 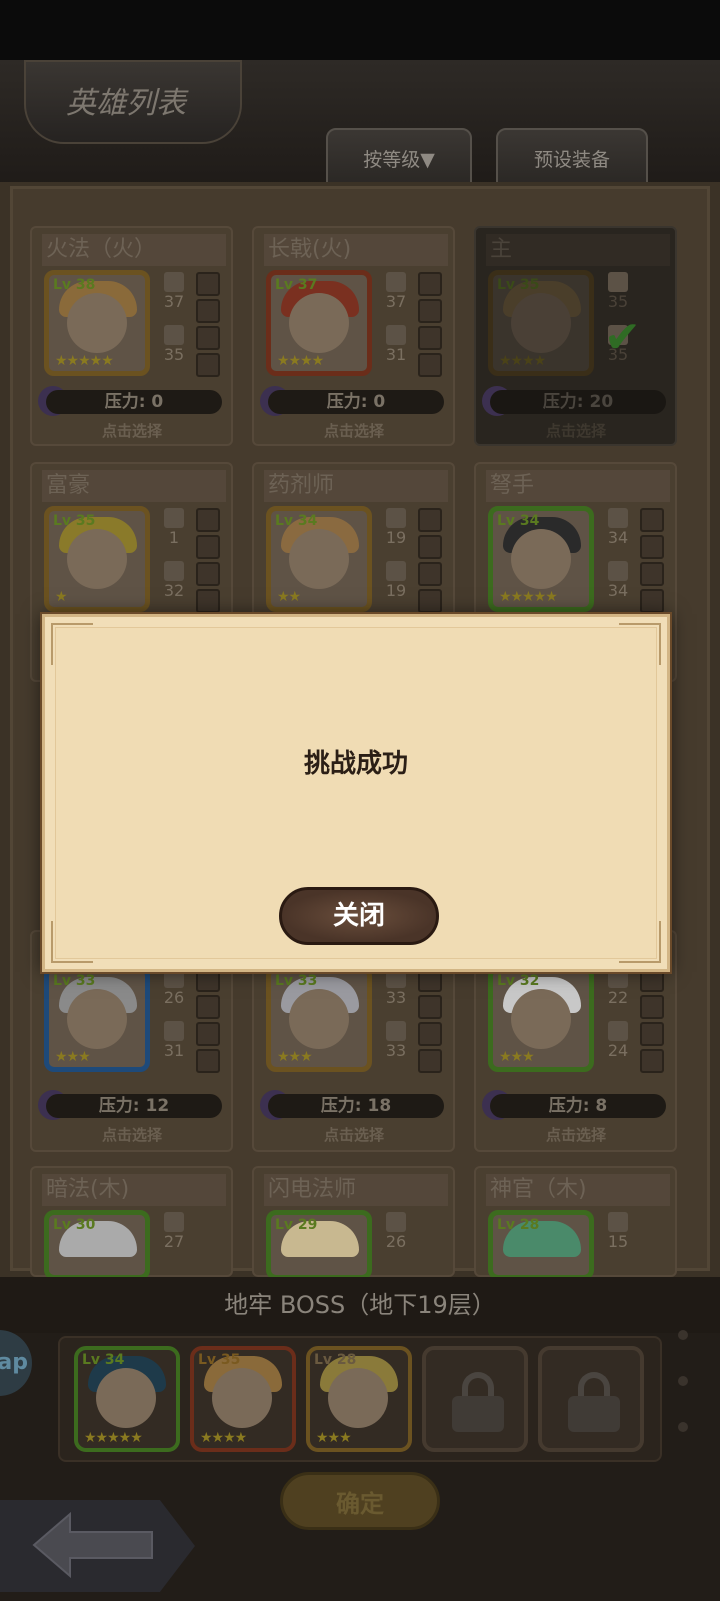 I want to click on close-button: 关闭, so click(x=359, y=916).